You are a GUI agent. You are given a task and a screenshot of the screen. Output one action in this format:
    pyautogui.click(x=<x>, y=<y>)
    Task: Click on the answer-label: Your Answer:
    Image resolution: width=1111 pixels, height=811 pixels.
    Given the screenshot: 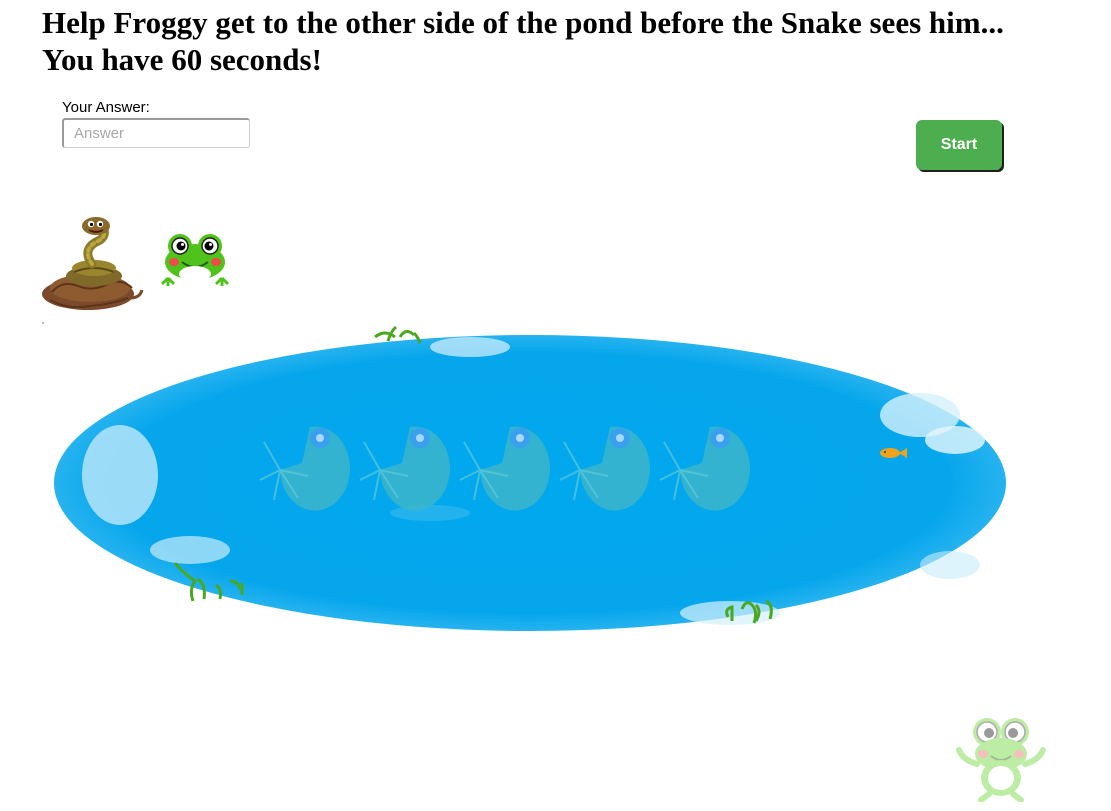 What is the action you would take?
    pyautogui.click(x=106, y=107)
    